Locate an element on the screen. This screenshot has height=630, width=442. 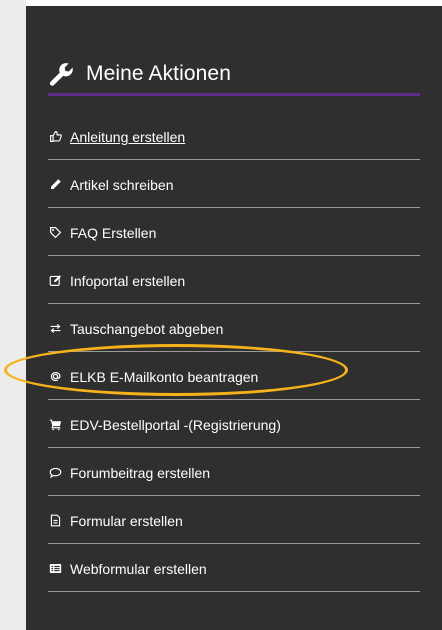
menu-item-label: Anleitung erstellen is located at coordinates (127, 137).